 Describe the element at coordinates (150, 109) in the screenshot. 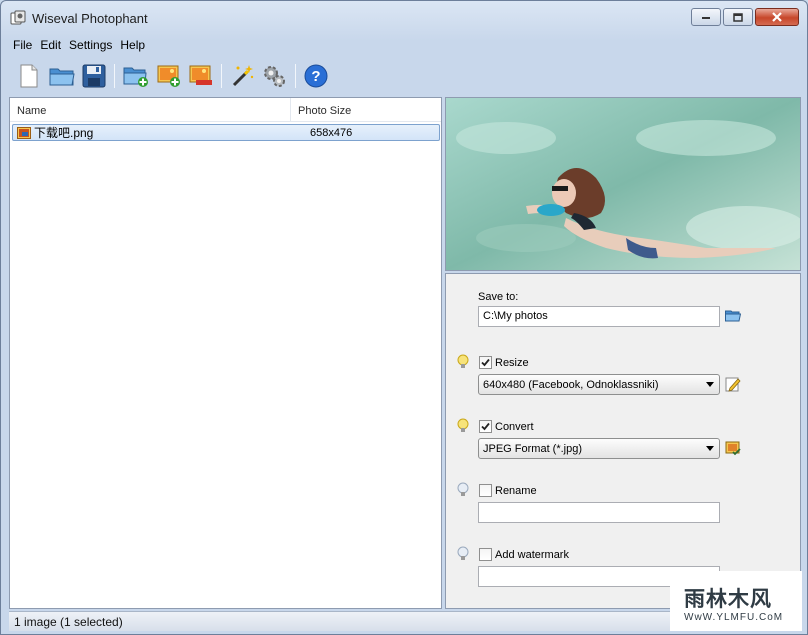

I see `column-header-name: Name` at that location.